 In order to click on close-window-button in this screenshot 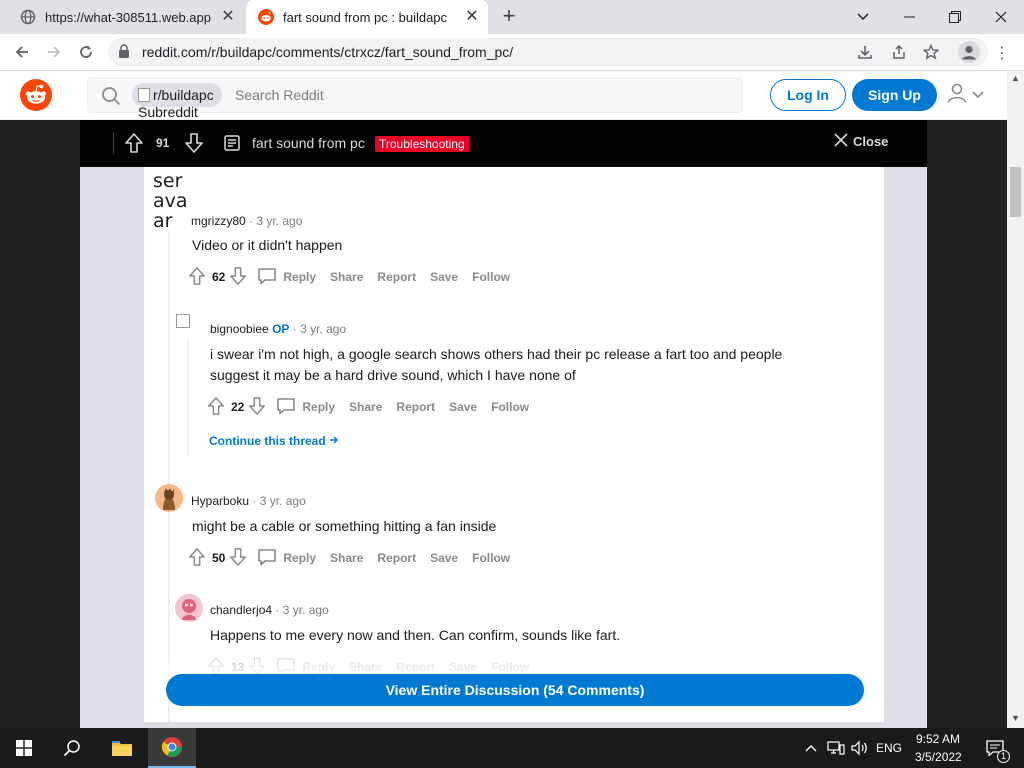, I will do `click(1001, 17)`.